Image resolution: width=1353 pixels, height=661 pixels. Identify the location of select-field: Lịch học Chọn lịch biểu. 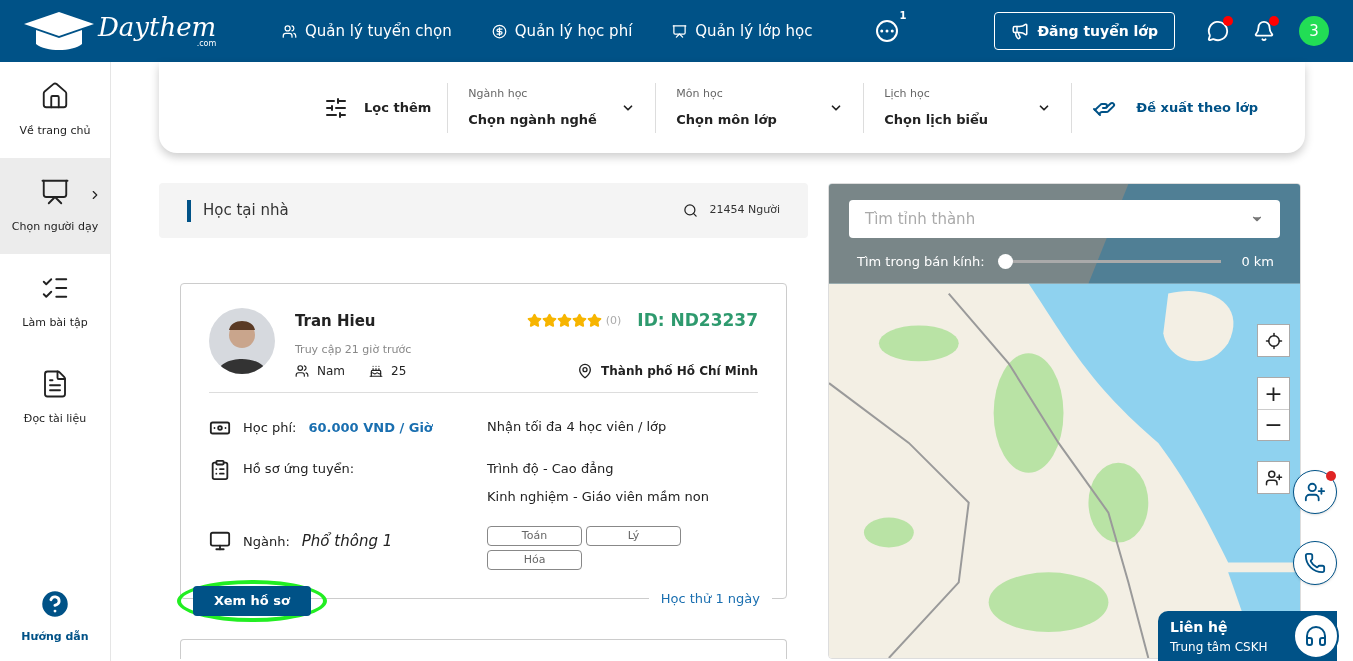
(968, 107).